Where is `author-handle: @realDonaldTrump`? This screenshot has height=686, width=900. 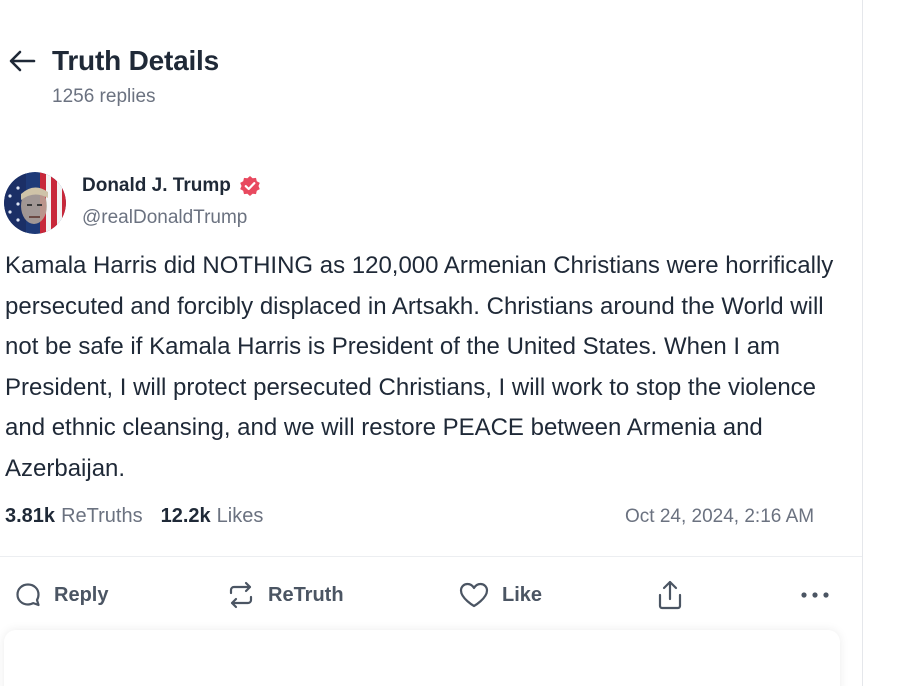 author-handle: @realDonaldTrump is located at coordinates (171, 218).